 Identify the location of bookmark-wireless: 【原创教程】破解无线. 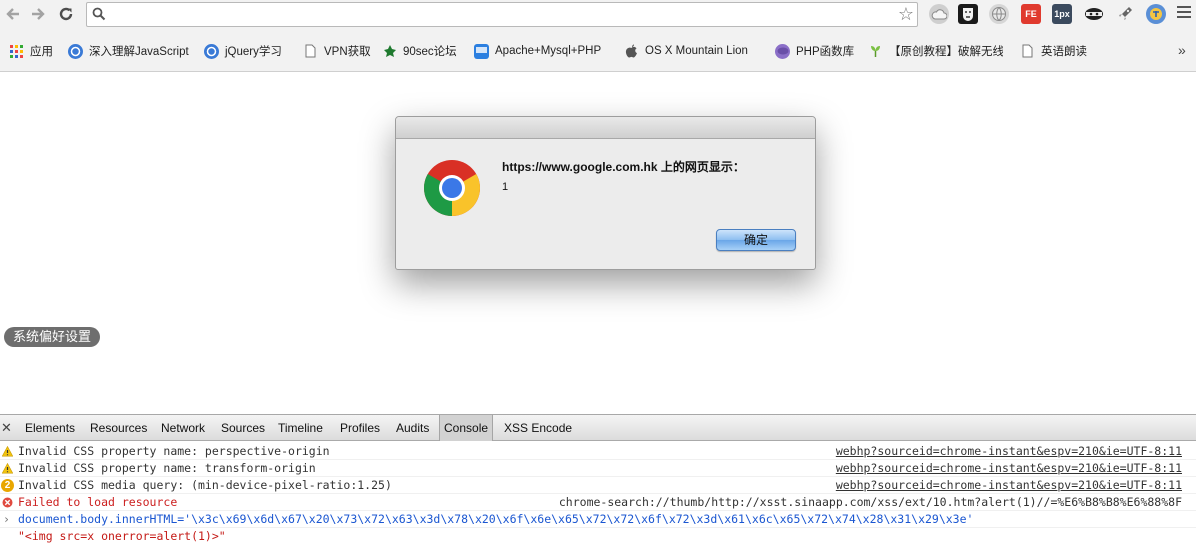
(935, 51).